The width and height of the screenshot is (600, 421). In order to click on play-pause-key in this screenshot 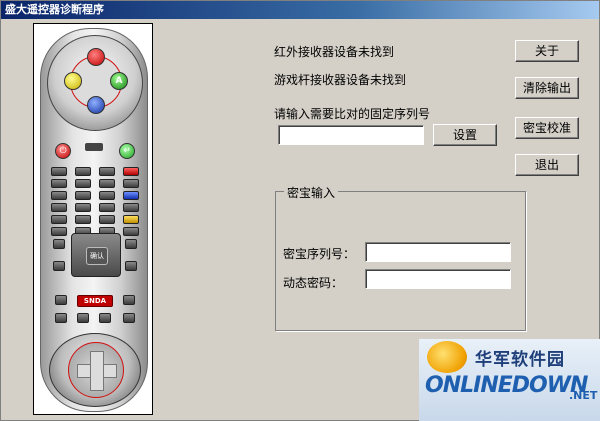, I will do `click(83, 318)`.